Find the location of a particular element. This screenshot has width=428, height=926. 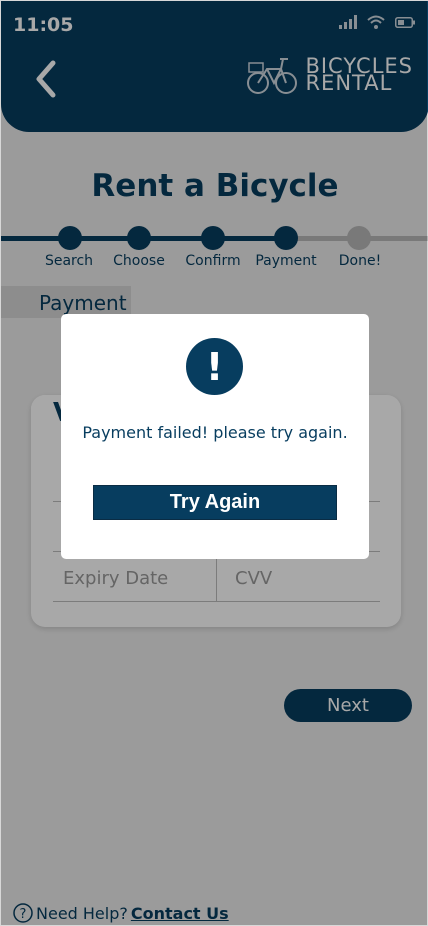

alert-icon: ! is located at coordinates (214, 366).